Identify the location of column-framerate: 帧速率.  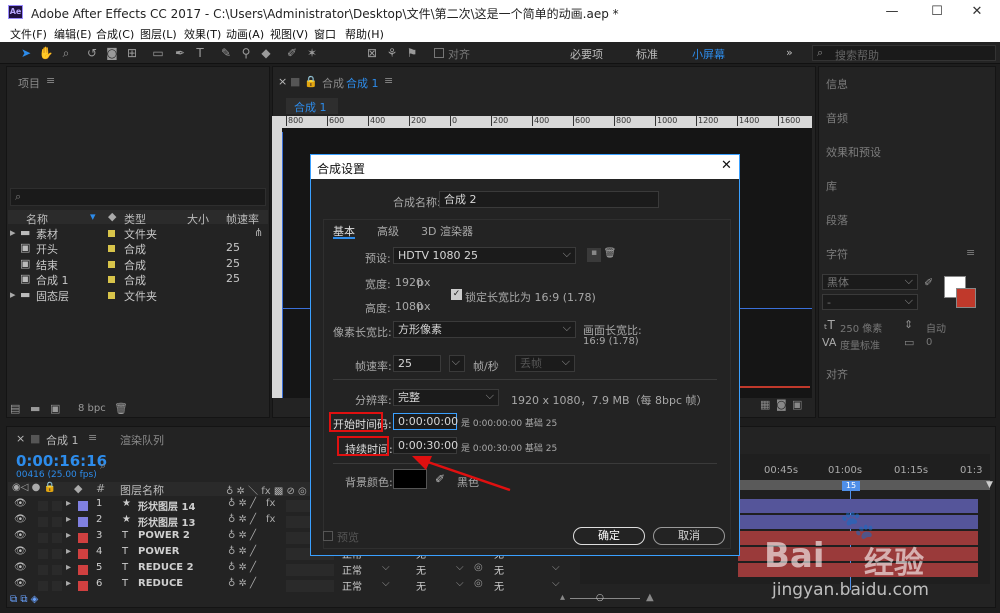
(242, 219).